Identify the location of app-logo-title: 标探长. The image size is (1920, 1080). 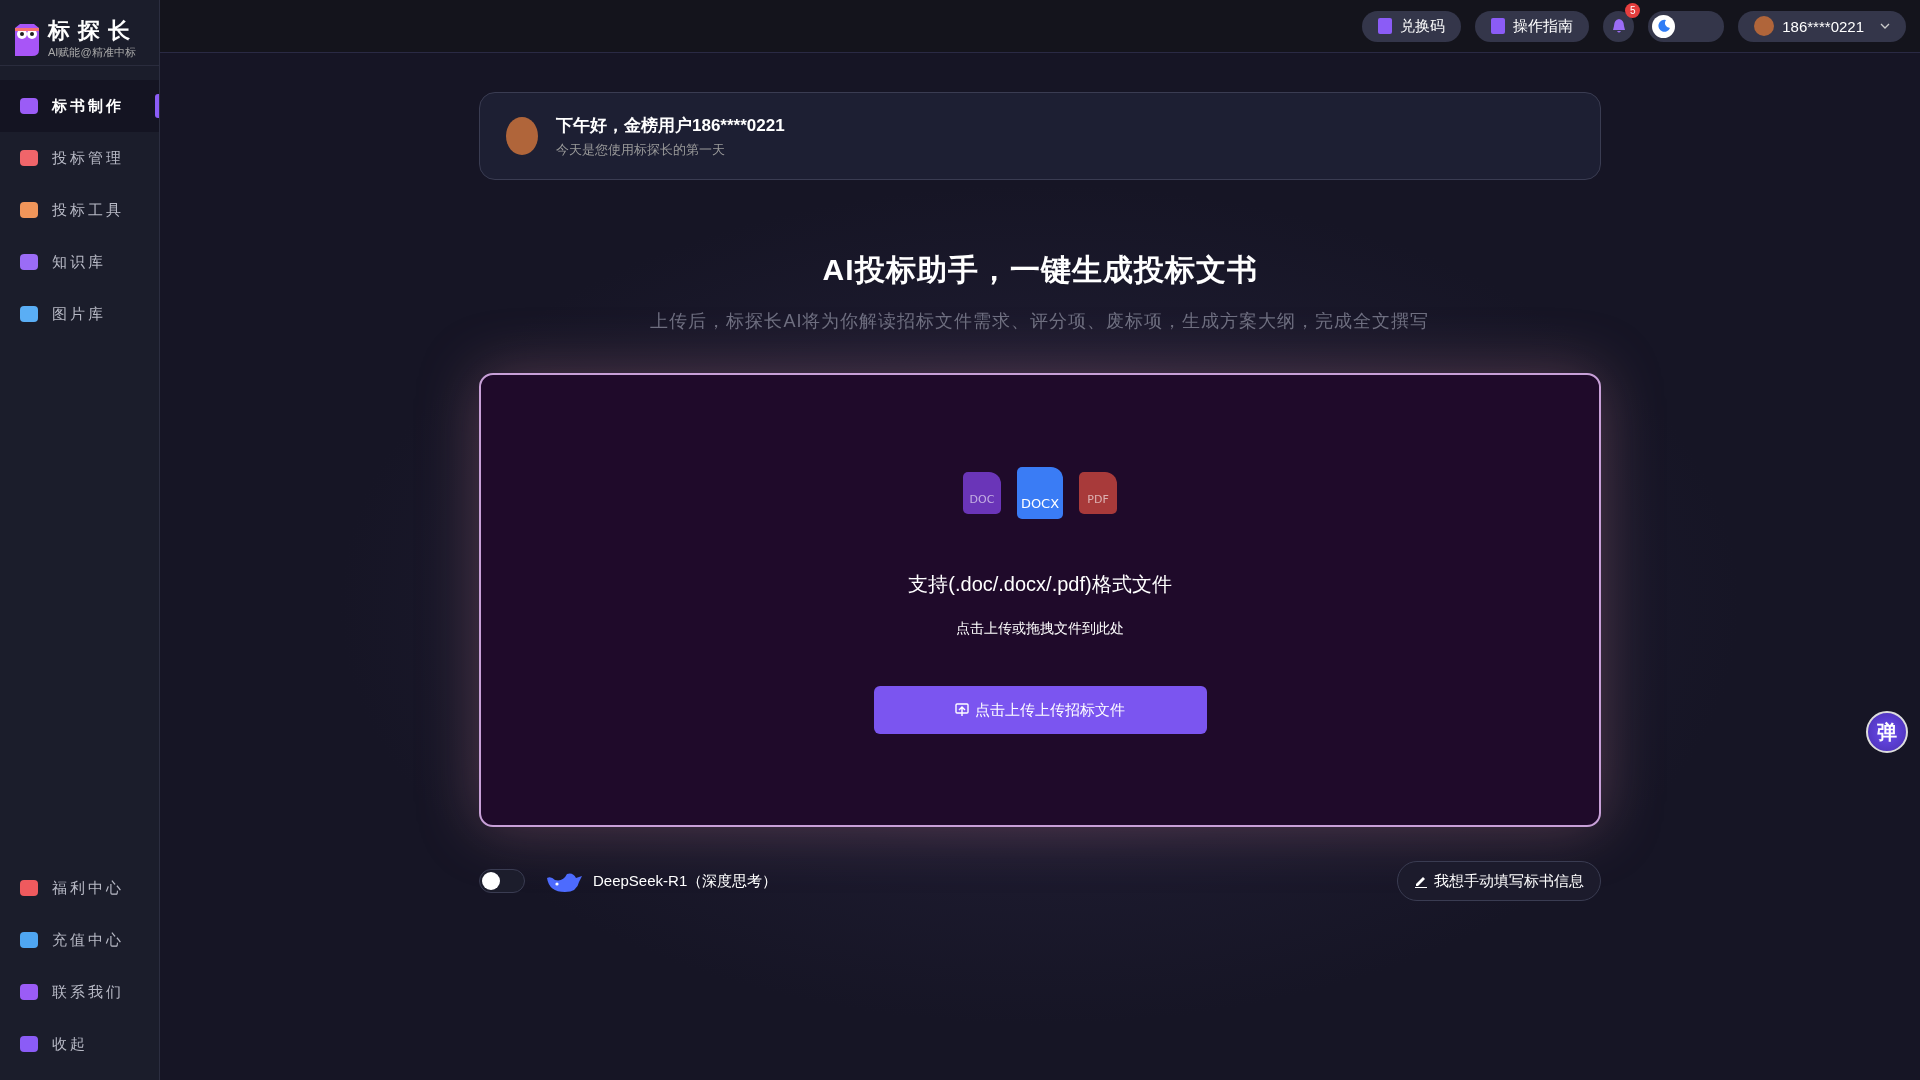
(93, 30).